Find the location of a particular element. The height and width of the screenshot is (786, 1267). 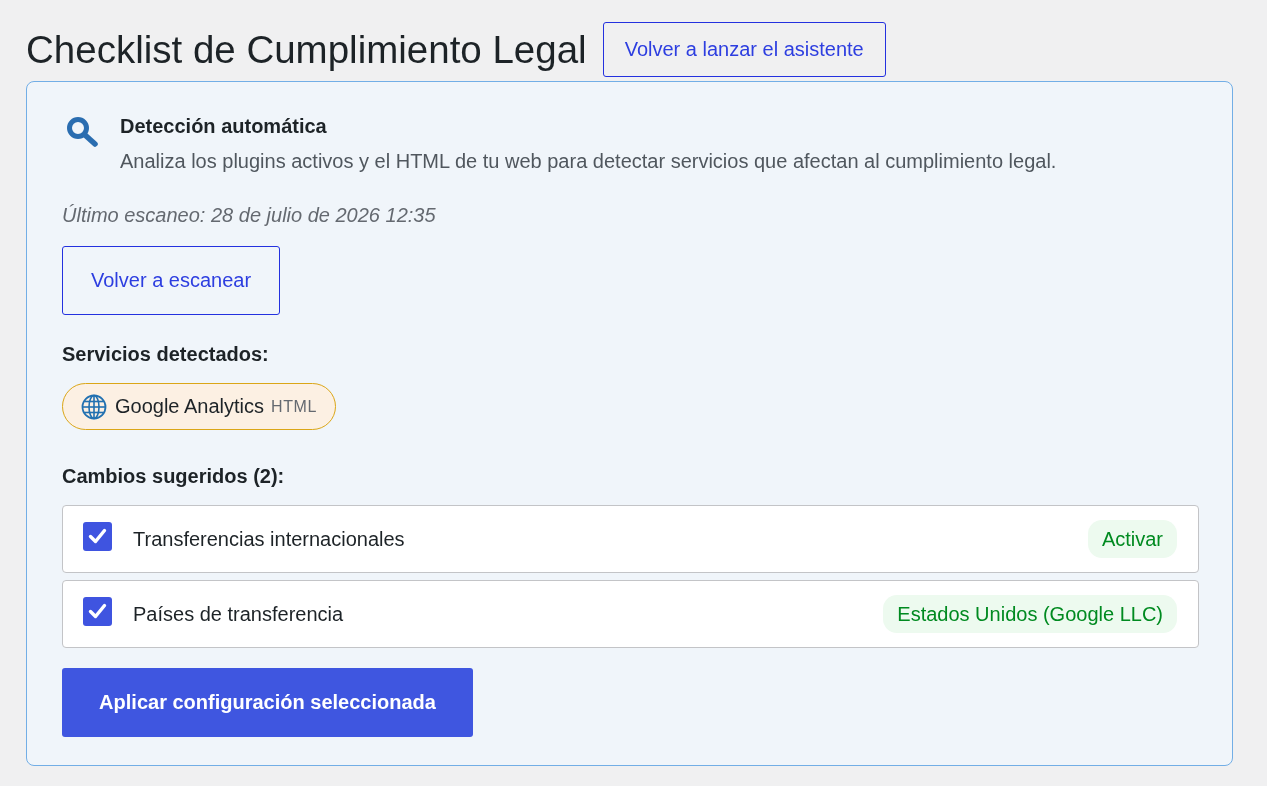

section-title: Detección automática is located at coordinates (224, 126).